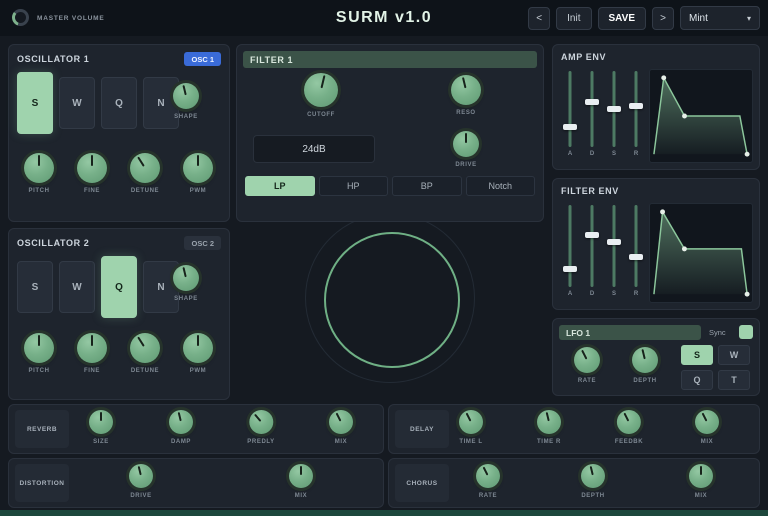  Describe the element at coordinates (321, 90) in the screenshot. I see `filter-cutoff-knob` at that location.